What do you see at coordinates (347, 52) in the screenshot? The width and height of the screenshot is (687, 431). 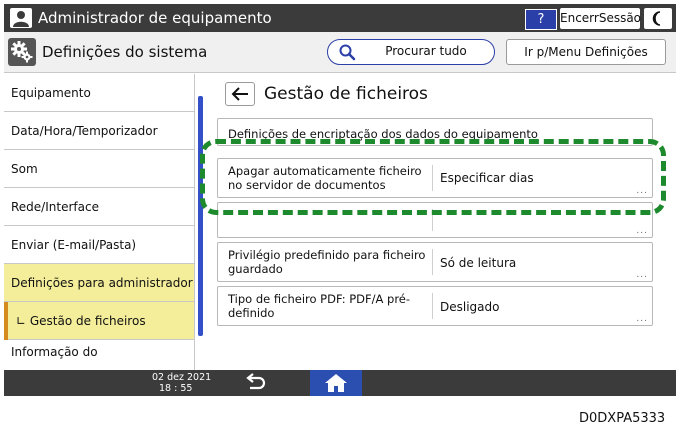 I see `search-icon` at bounding box center [347, 52].